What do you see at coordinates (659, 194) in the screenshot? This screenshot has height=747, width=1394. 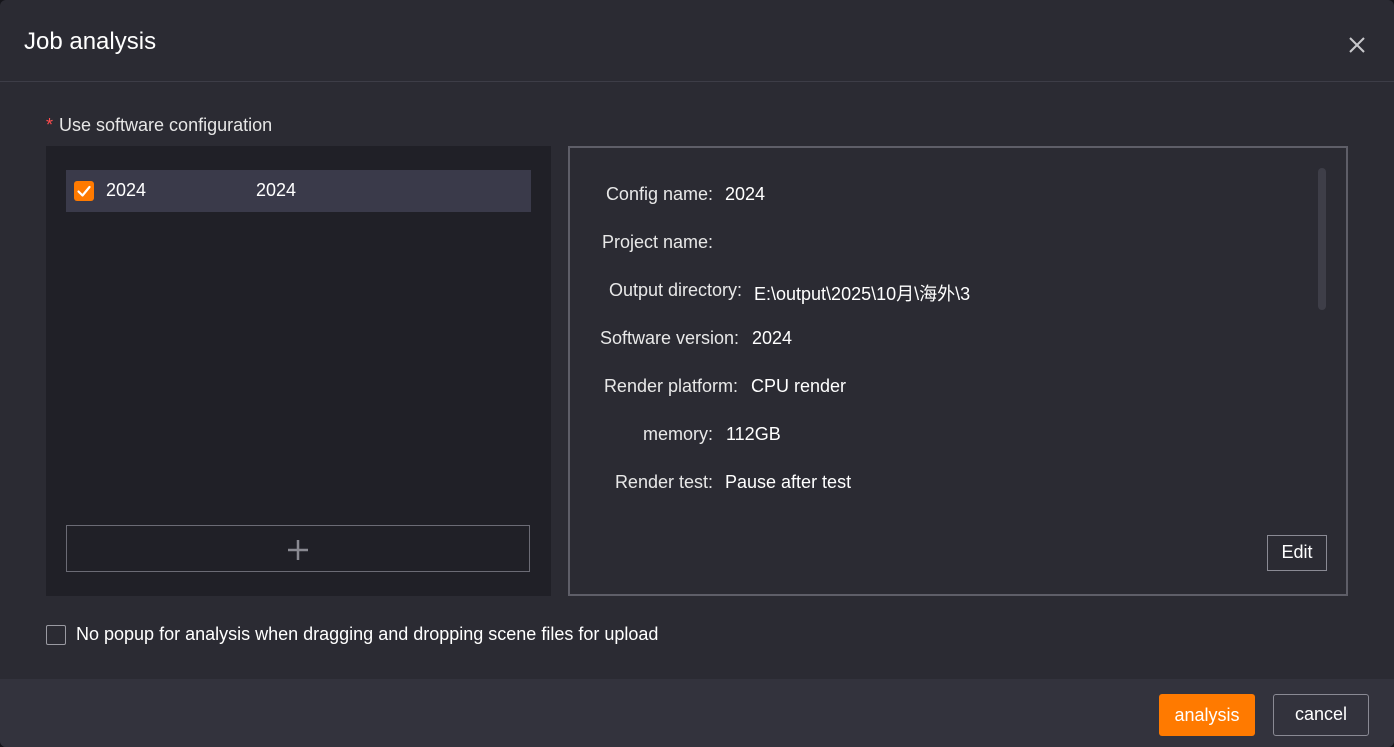 I see `detail-label: Config name:` at bounding box center [659, 194].